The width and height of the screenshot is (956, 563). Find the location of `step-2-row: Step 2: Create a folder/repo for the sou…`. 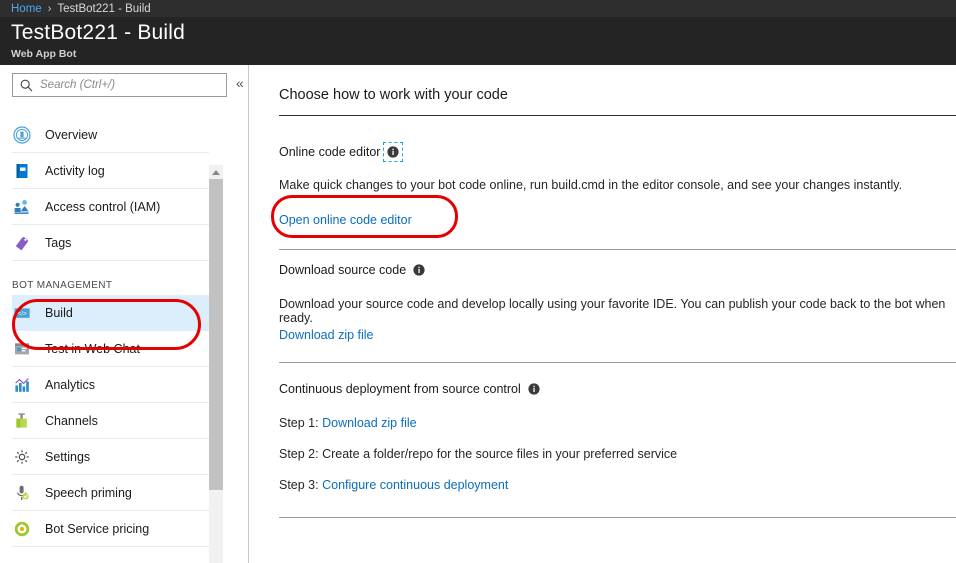

step-2-row: Step 2: Create a folder/repo for the sou… is located at coordinates (478, 454).